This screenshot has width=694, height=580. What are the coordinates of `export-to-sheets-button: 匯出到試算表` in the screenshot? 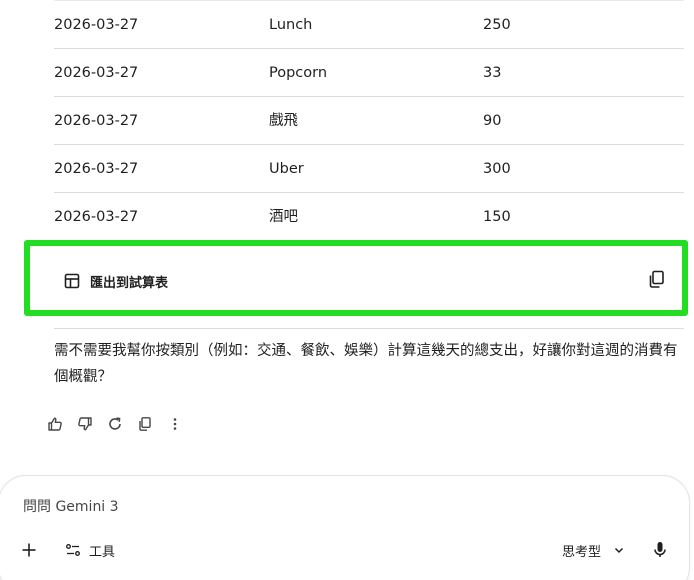 It's located at (116, 281).